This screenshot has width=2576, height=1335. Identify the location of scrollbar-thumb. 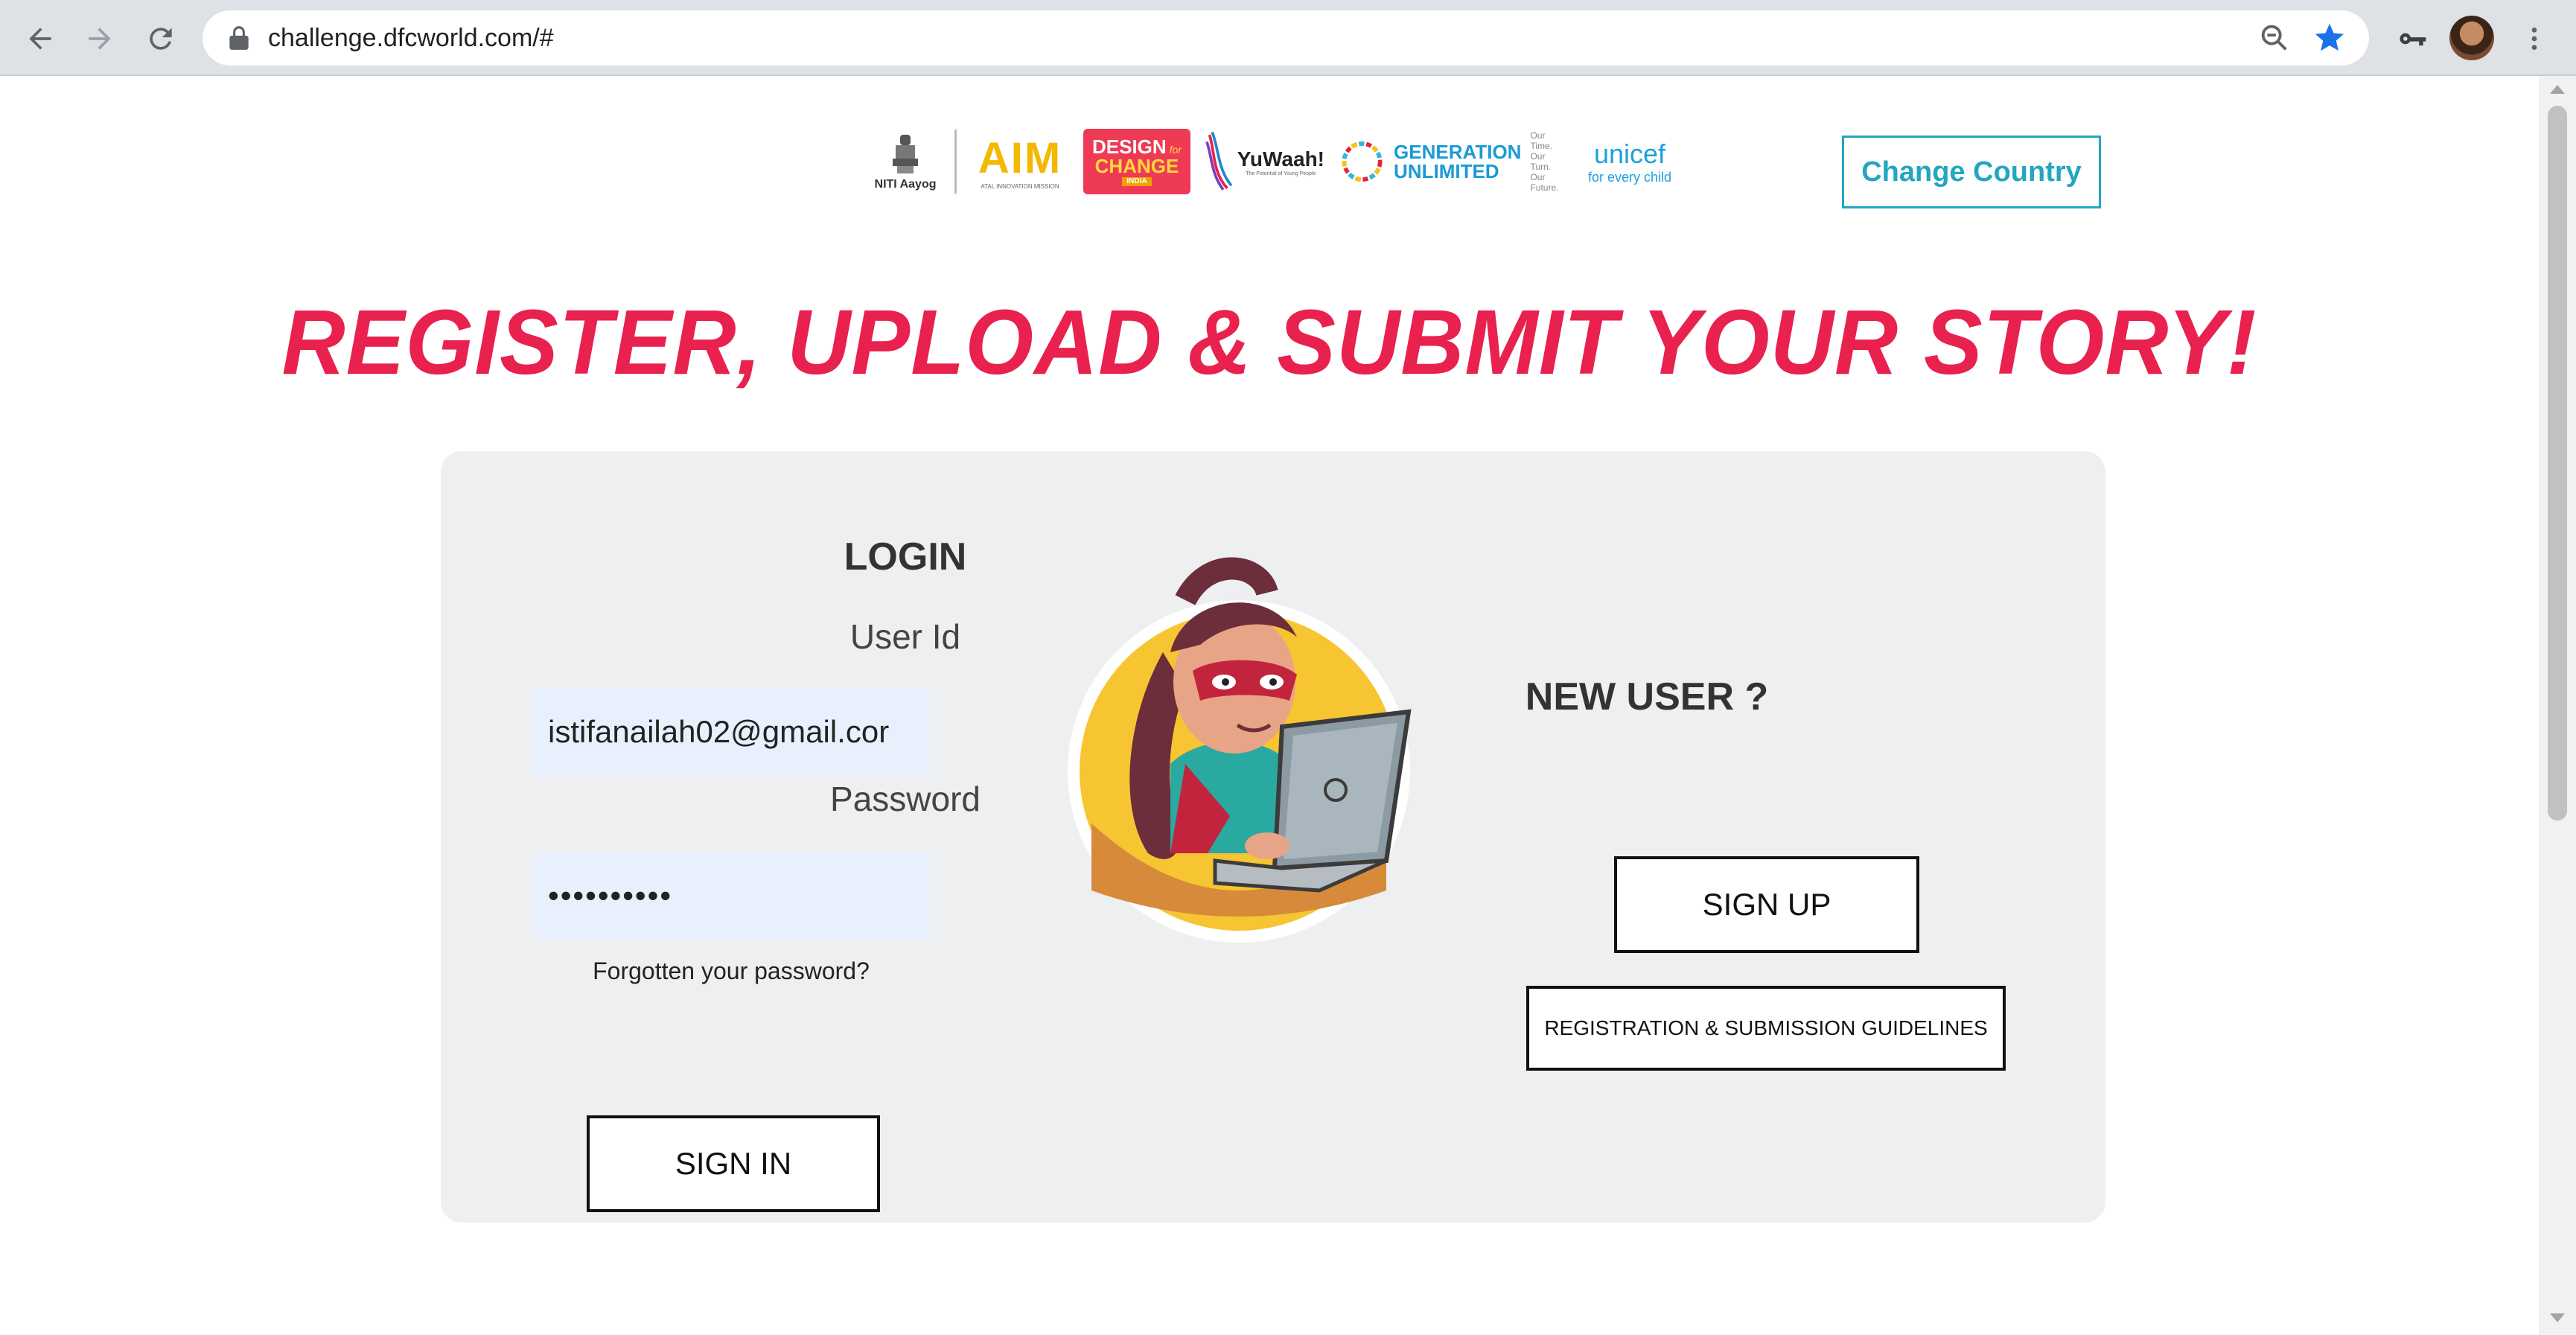
(2557, 463).